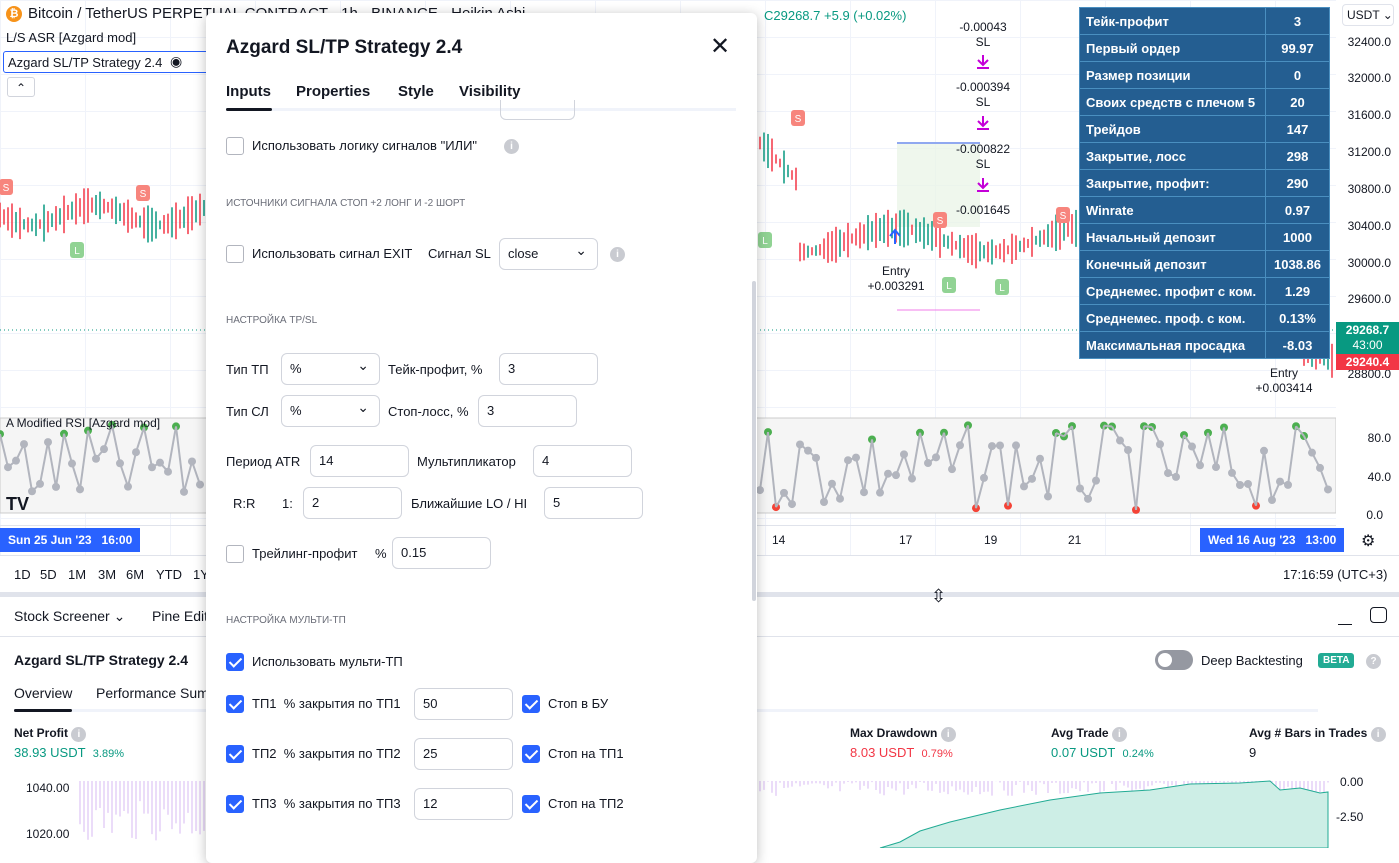 This screenshot has width=1399, height=863. I want to click on multi-tp-checkbox, so click(235, 662).